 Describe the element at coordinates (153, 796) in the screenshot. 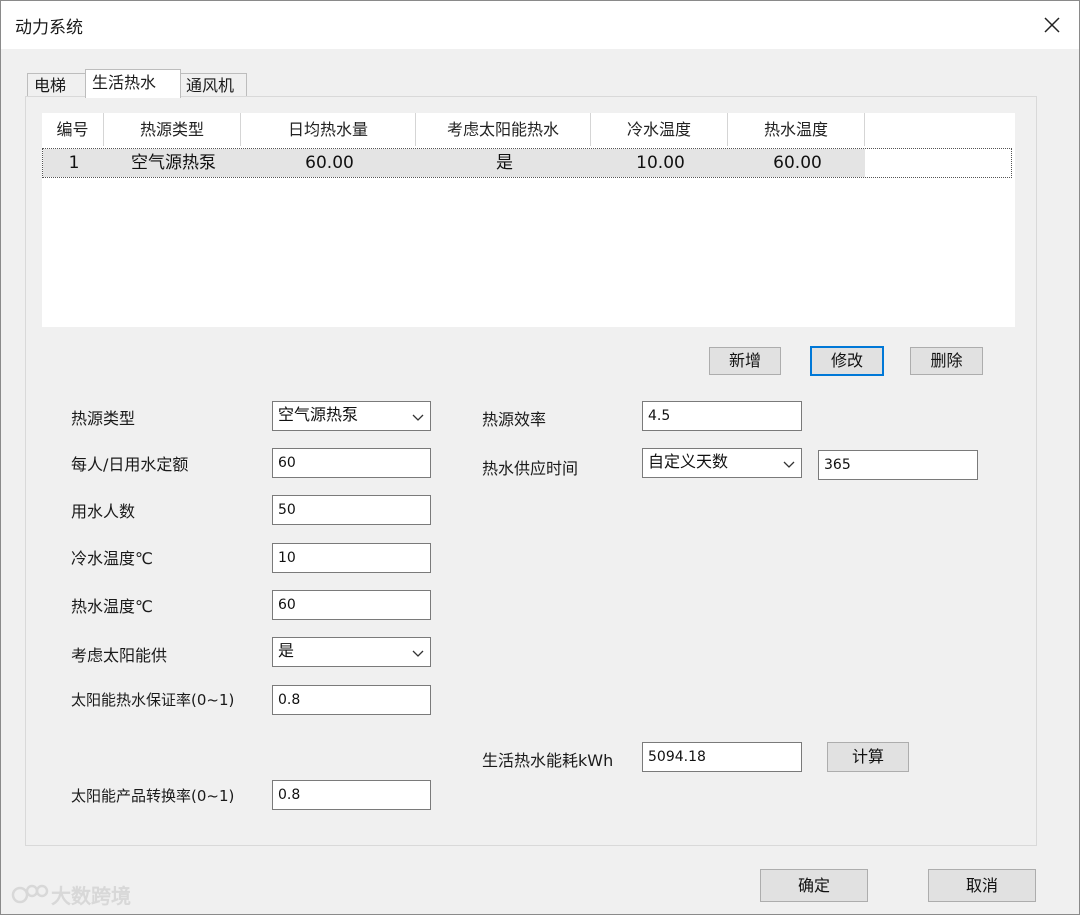

I see `solar-conversion-rate-label: 太阳能产品转换率(0~1)` at that location.